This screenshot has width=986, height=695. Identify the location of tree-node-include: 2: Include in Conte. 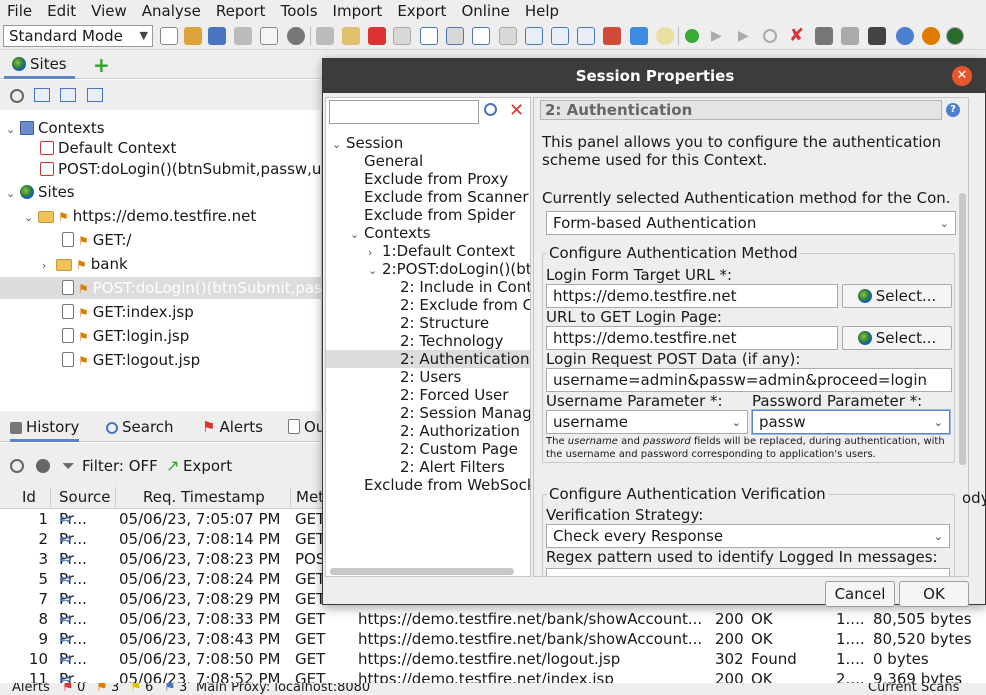
(465, 287).